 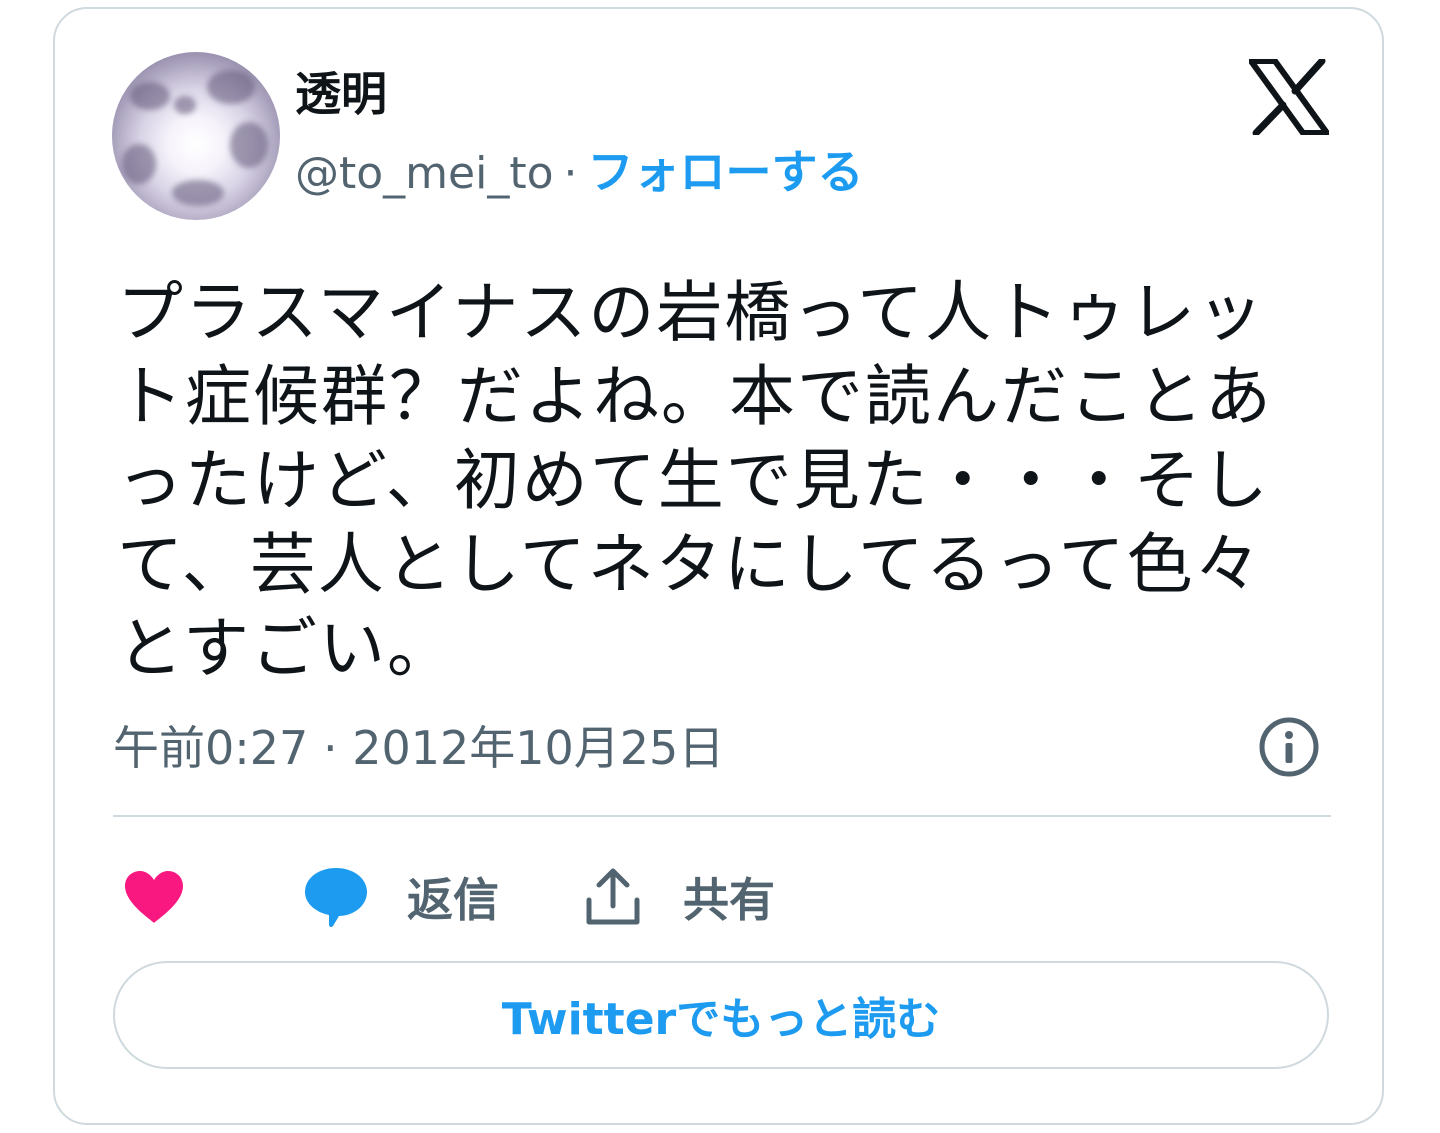 I want to click on like-button, so click(x=154, y=897).